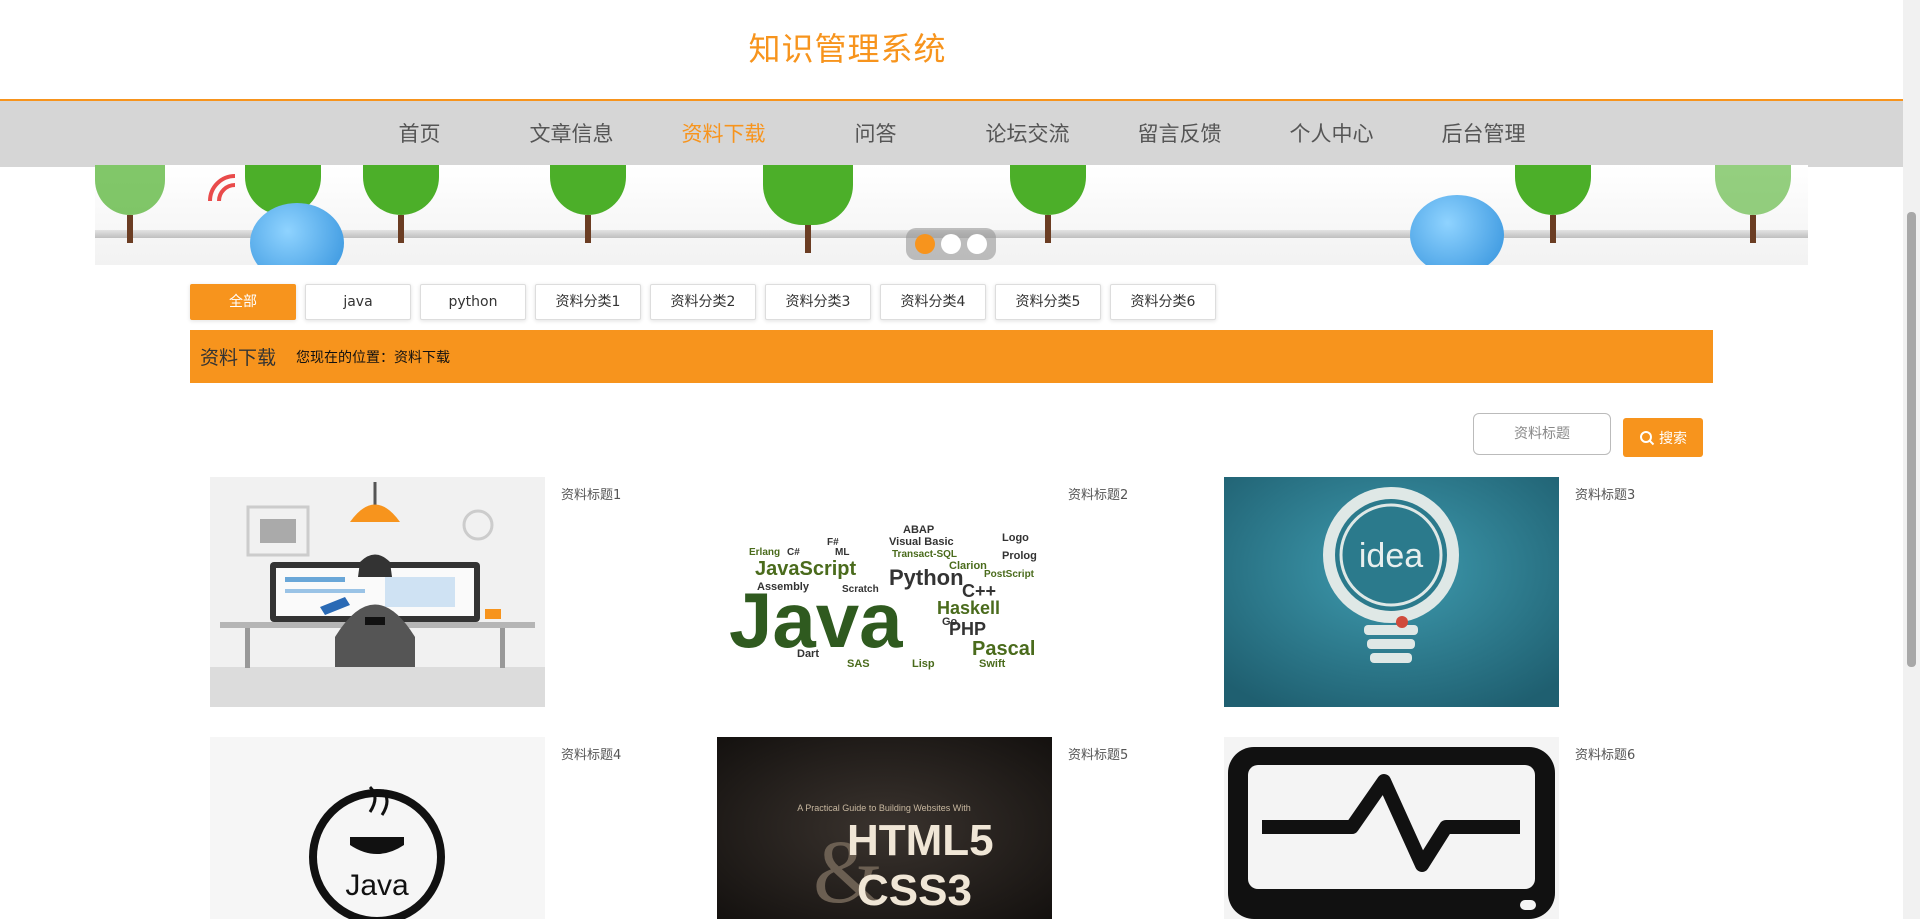  I want to click on word-cloud-word: C#, so click(793, 552).